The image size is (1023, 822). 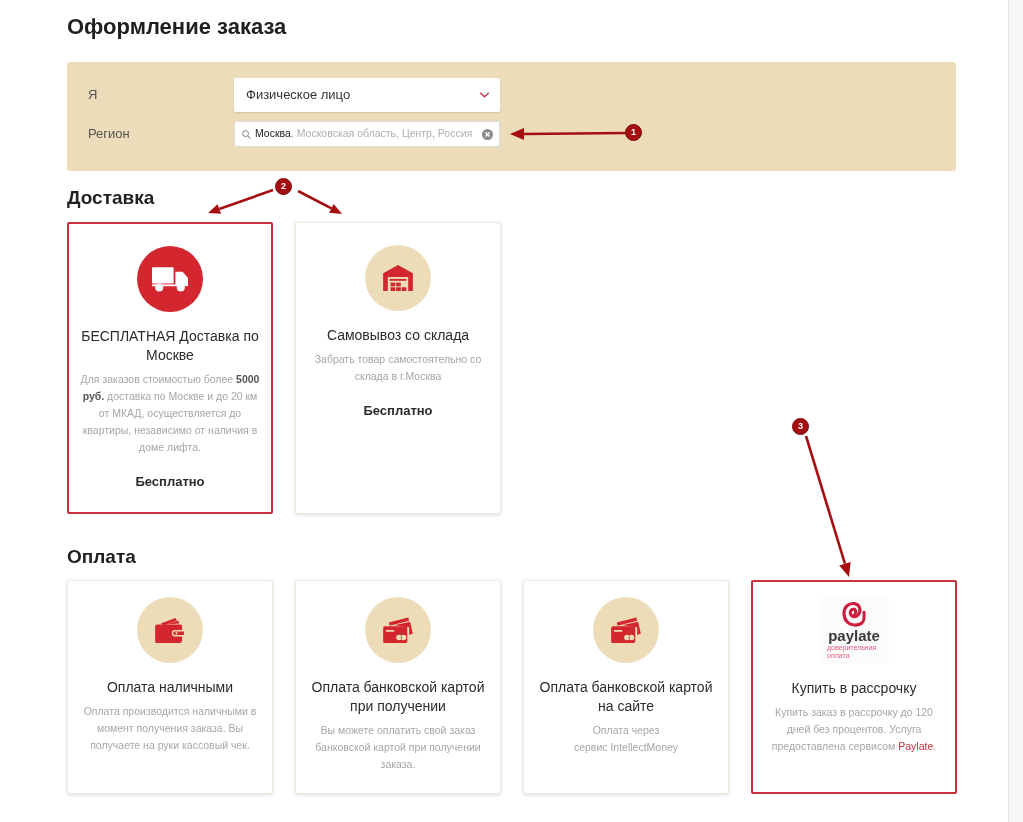 I want to click on option-description: Купить заказ в рассрочку до 120 дней без процентов. Услуга предоставлена сервисом Paylate., so click(x=854, y=729).